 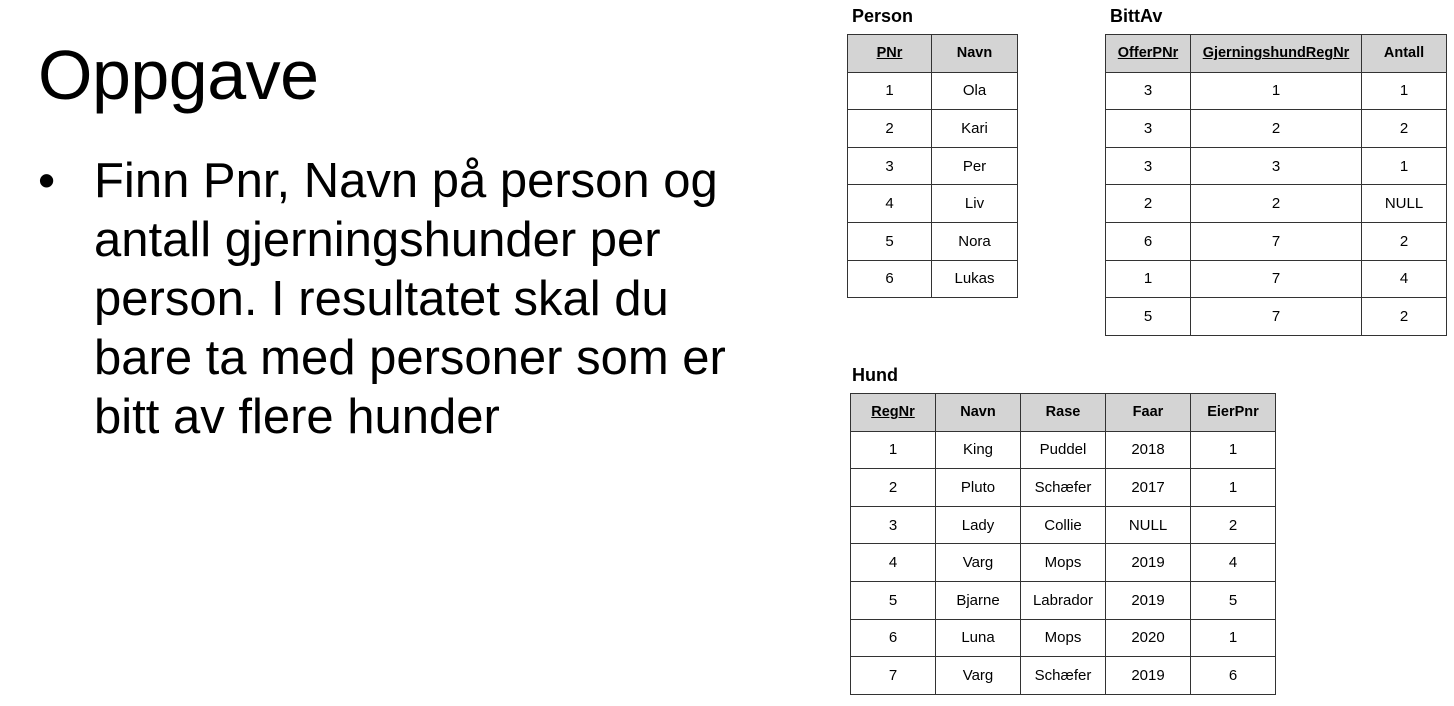 I want to click on table-header-row: RegNr Navn Rase Faar EierPnr, so click(x=1063, y=412).